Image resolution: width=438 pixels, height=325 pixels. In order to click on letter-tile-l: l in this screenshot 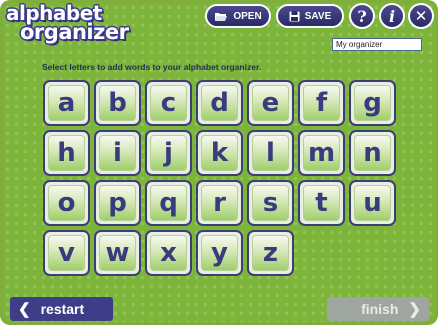, I will do `click(270, 153)`.